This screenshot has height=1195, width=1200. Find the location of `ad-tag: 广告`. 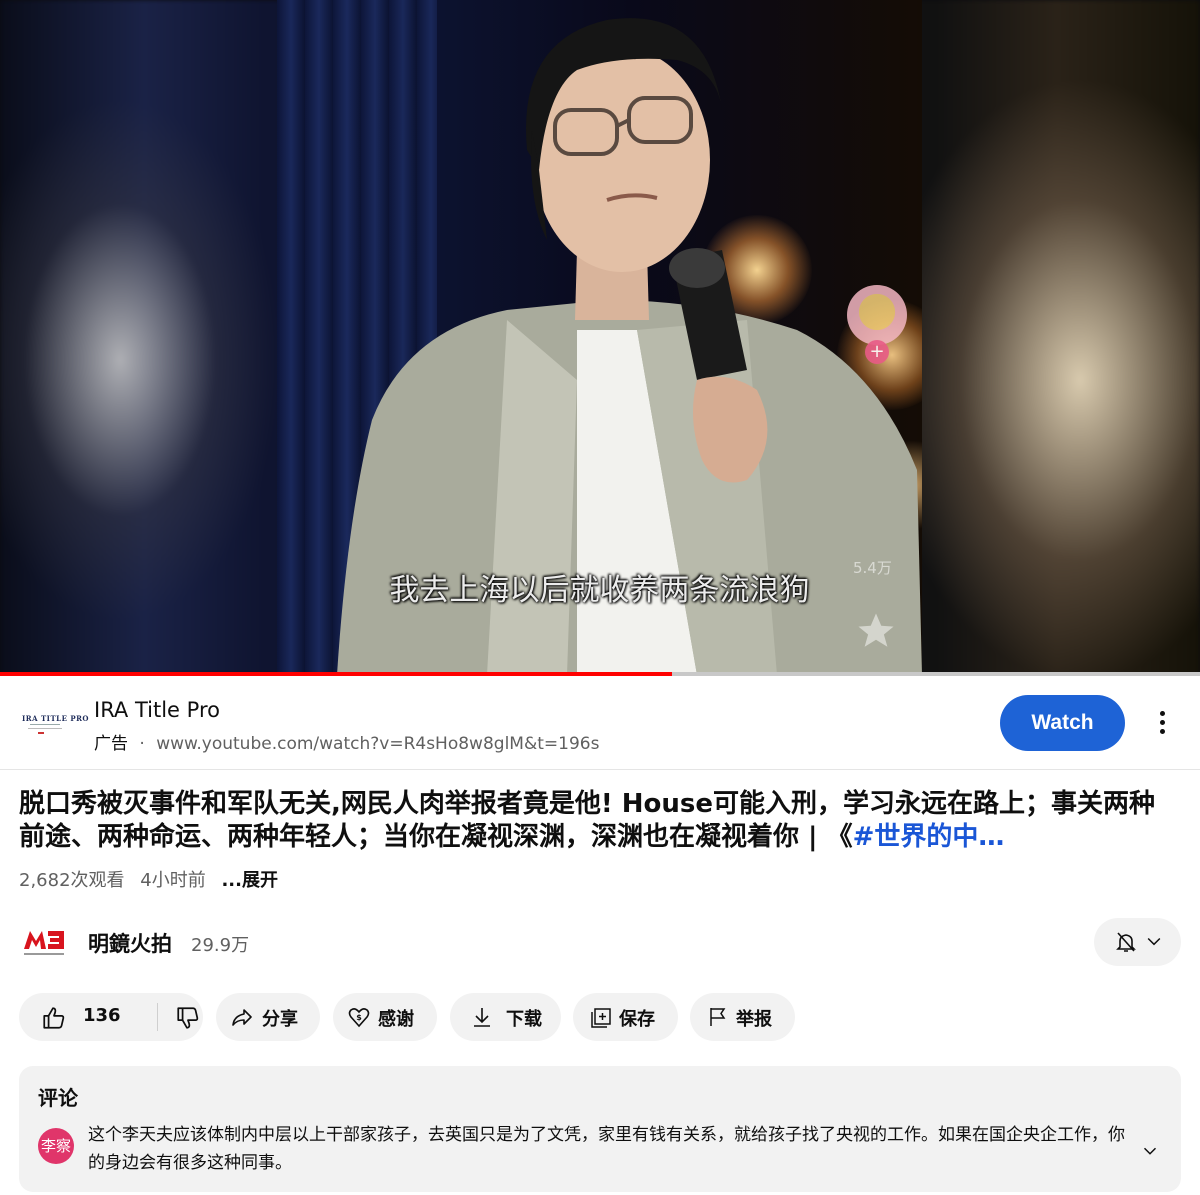

ad-tag: 广告 is located at coordinates (111, 744).